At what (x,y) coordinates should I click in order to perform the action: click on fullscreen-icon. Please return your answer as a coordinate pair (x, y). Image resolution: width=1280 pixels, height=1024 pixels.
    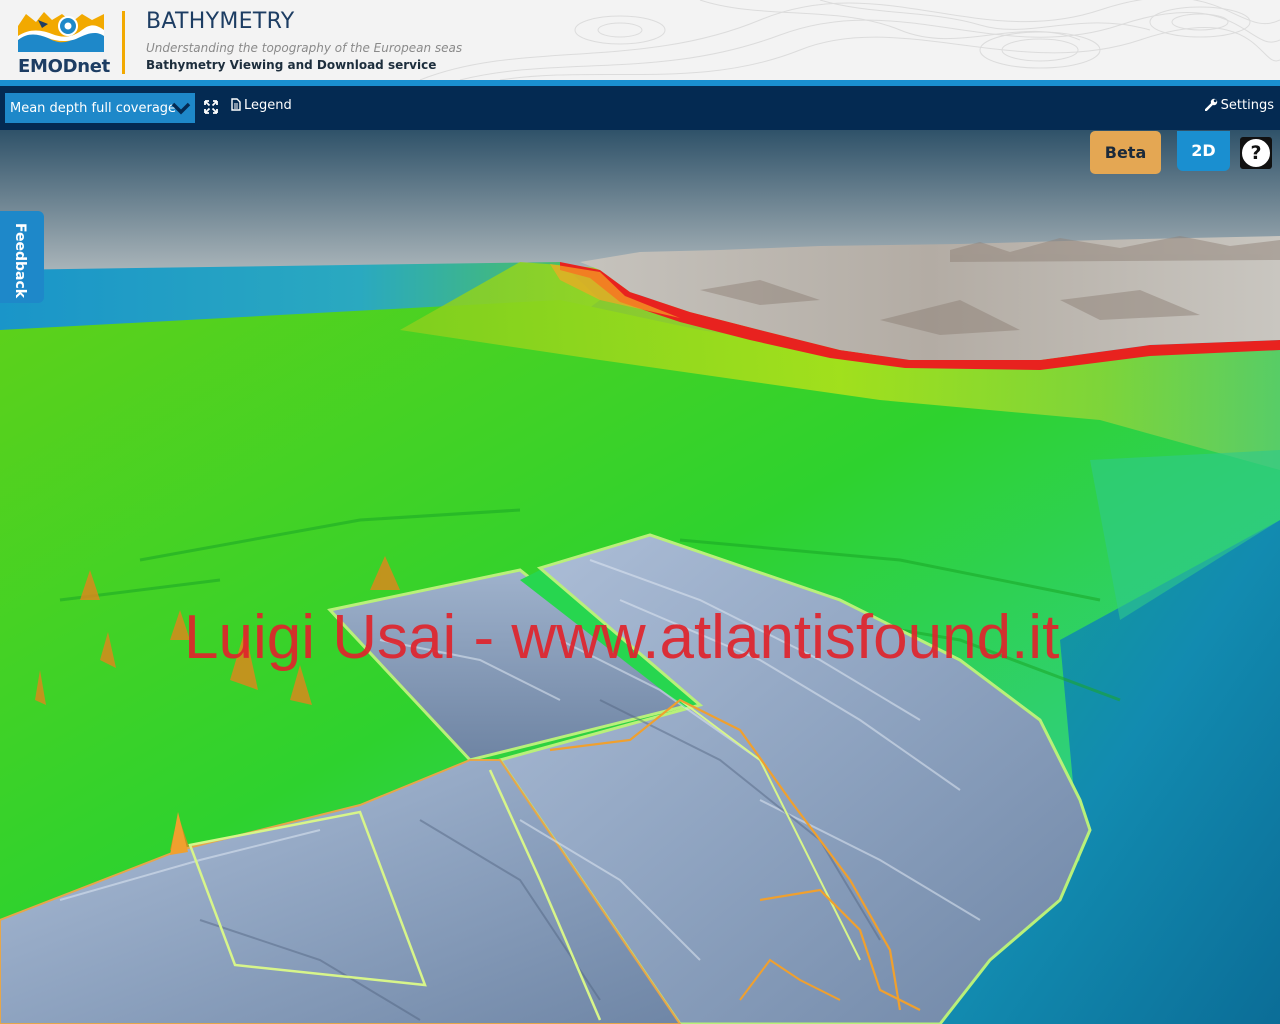
    Looking at the image, I should click on (211, 107).